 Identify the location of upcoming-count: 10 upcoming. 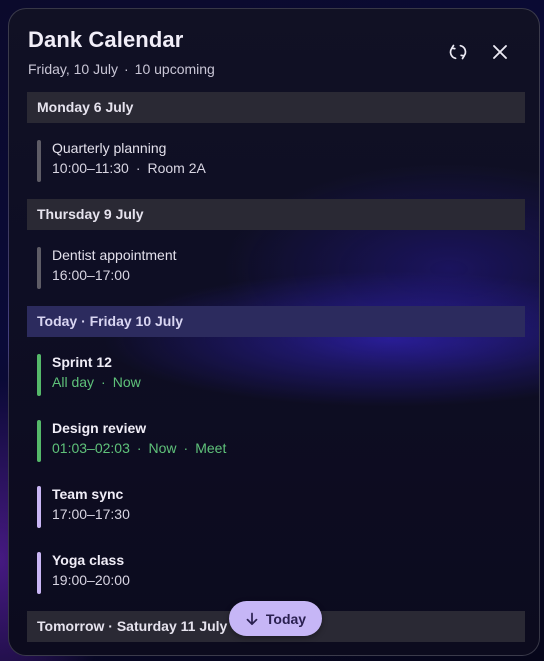
(174, 69).